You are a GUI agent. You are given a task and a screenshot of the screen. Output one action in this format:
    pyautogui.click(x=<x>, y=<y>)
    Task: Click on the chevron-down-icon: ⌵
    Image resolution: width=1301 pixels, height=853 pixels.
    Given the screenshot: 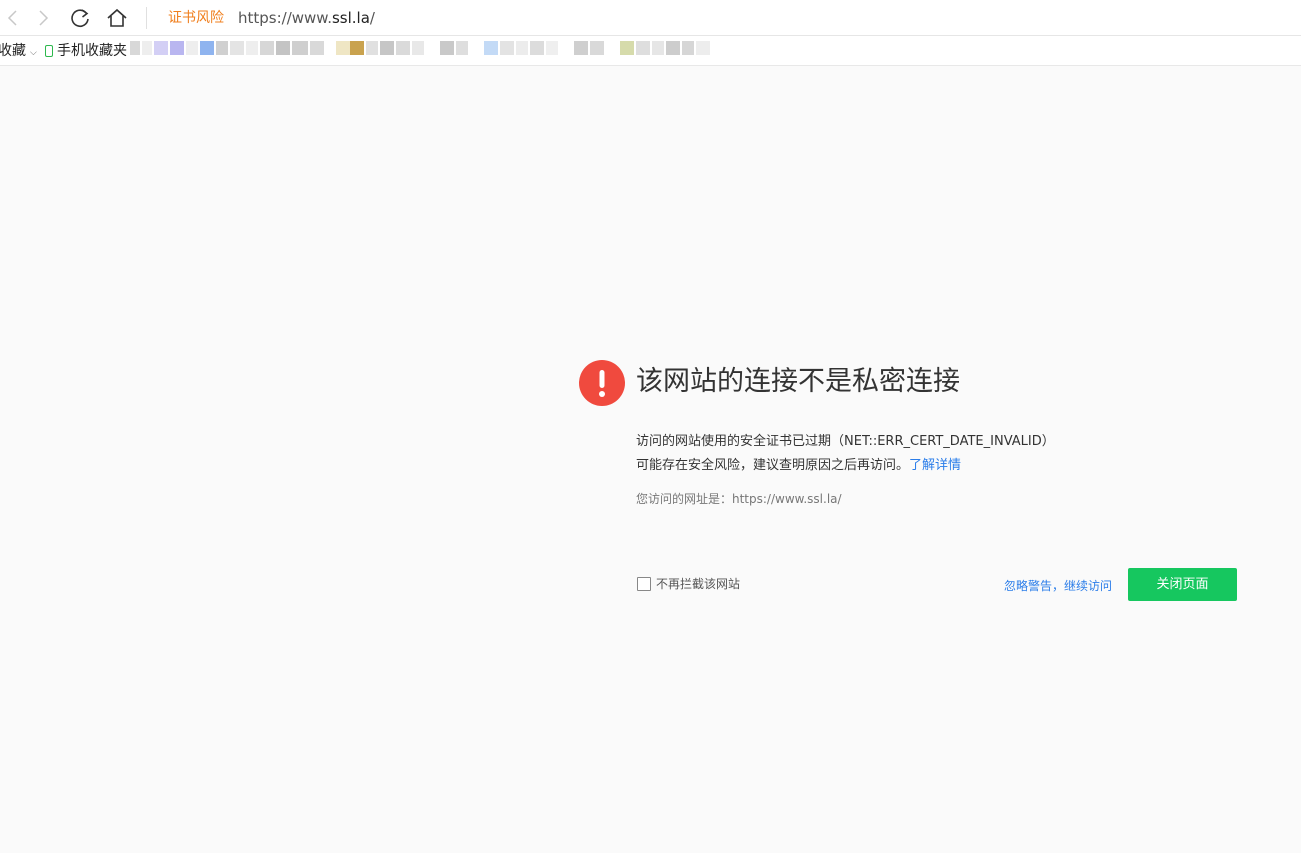 What is the action you would take?
    pyautogui.click(x=33, y=53)
    